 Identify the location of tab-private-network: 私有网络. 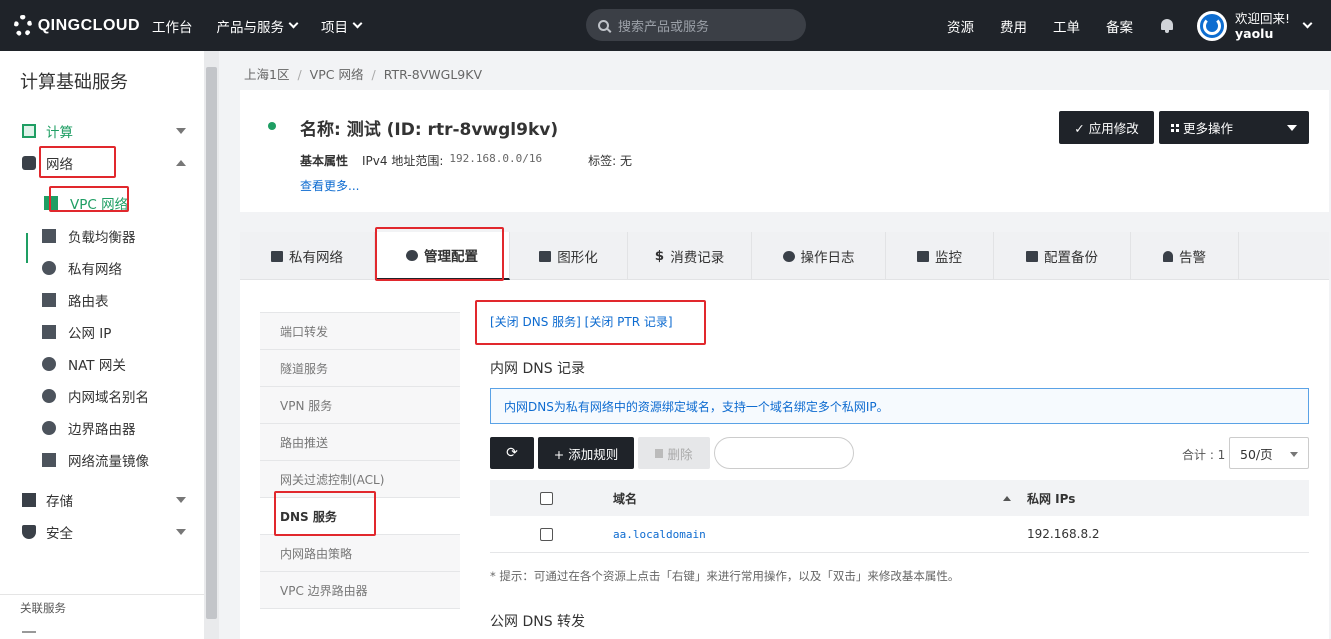
(307, 256).